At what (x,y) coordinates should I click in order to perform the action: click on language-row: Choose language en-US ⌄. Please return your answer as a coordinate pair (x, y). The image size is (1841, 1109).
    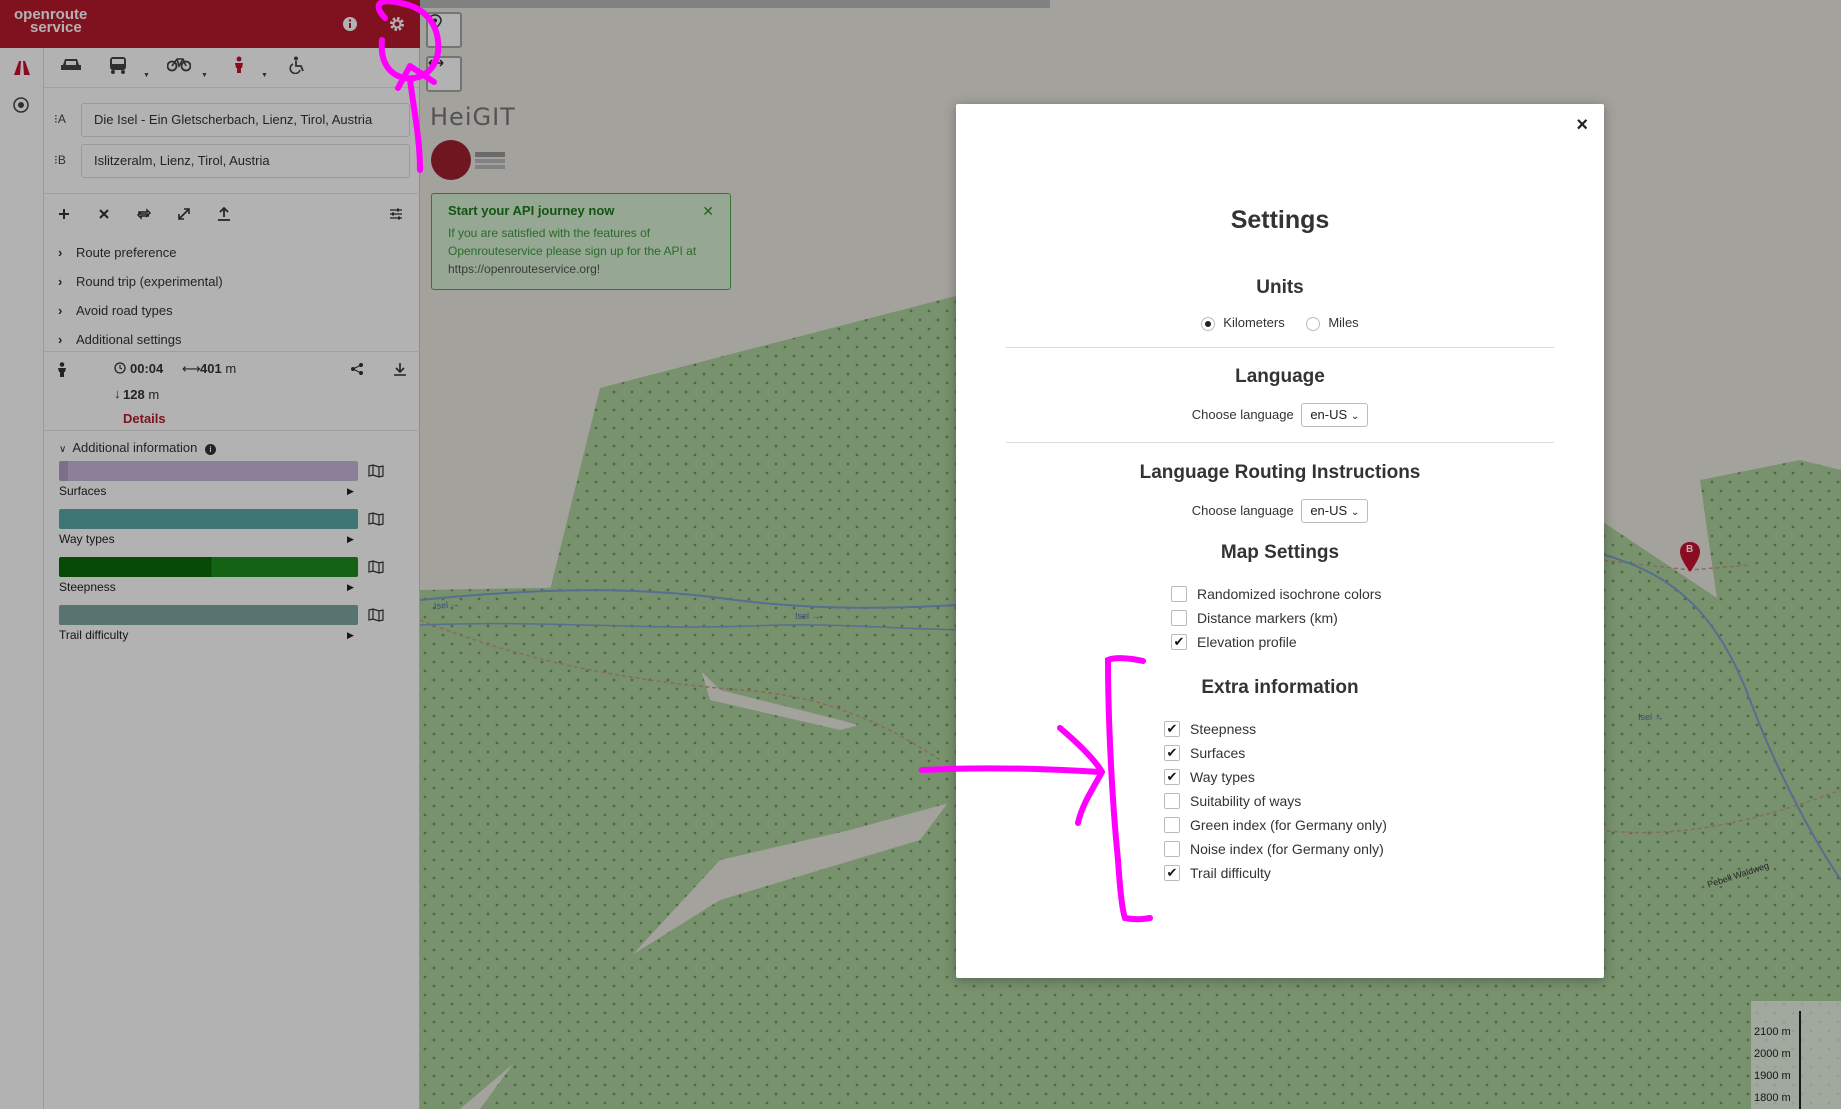
    Looking at the image, I should click on (1280, 415).